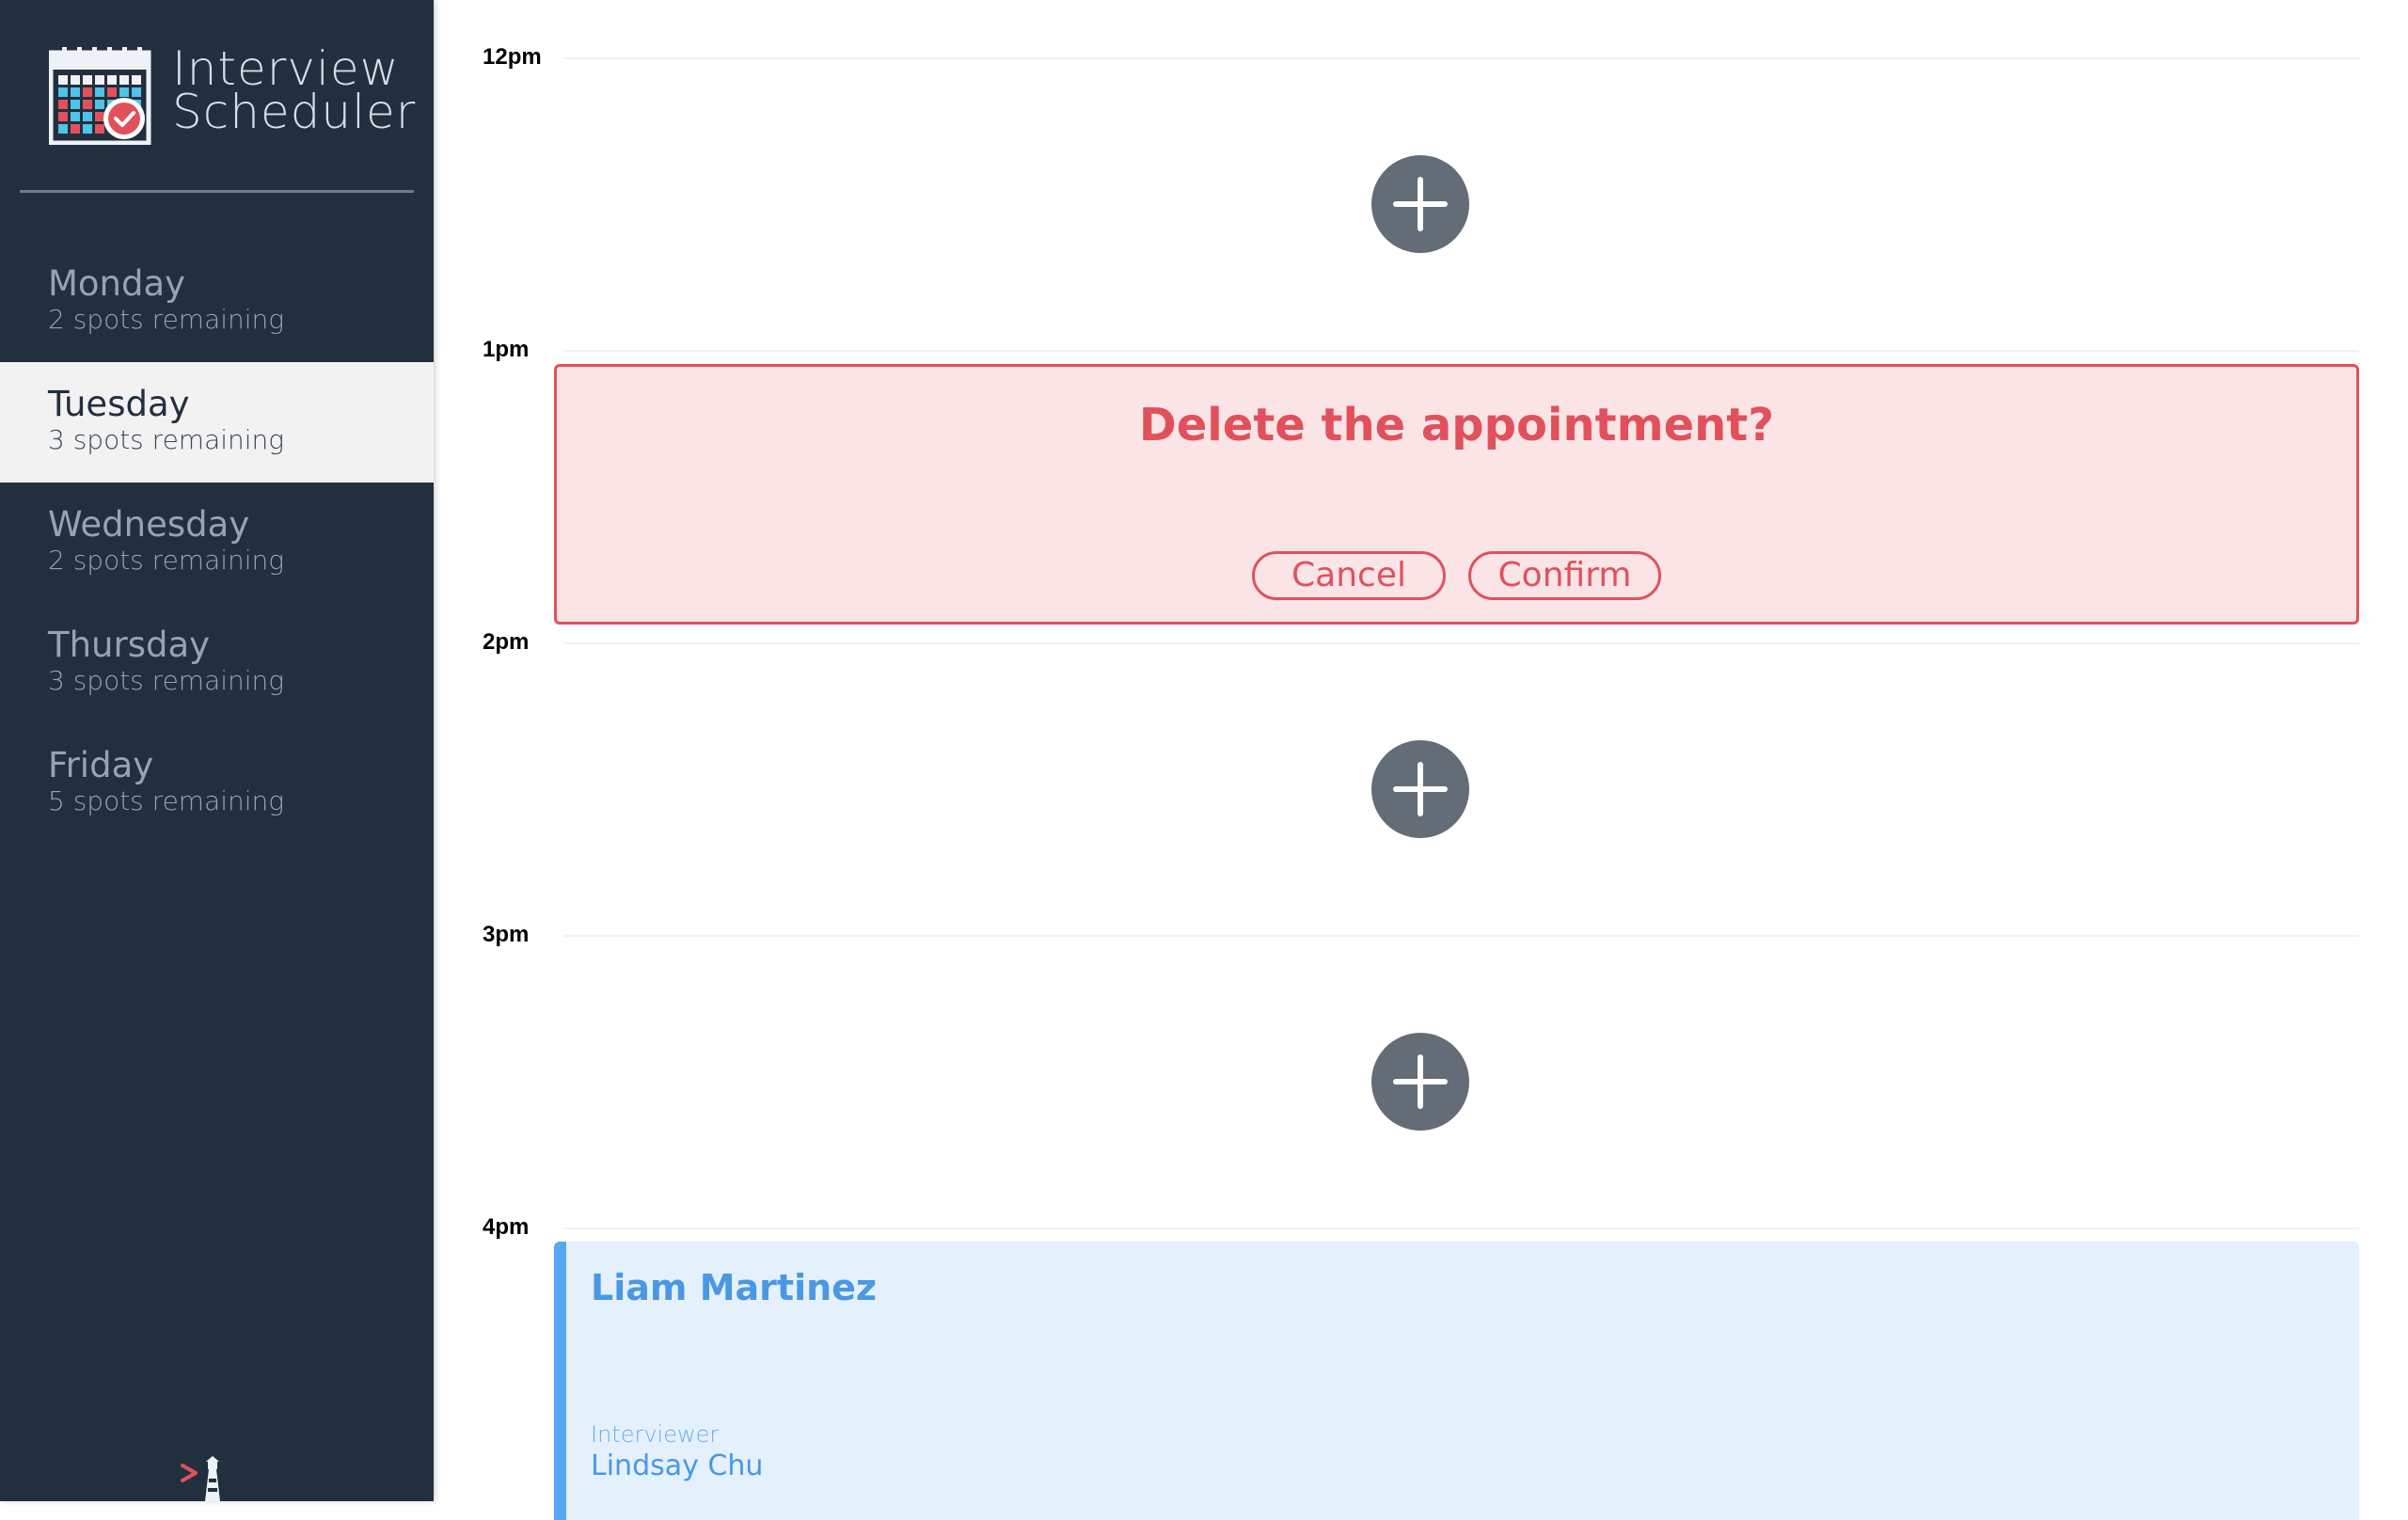 This screenshot has height=1520, width=2408. I want to click on interviewer-caption: Interviewer, so click(656, 1434).